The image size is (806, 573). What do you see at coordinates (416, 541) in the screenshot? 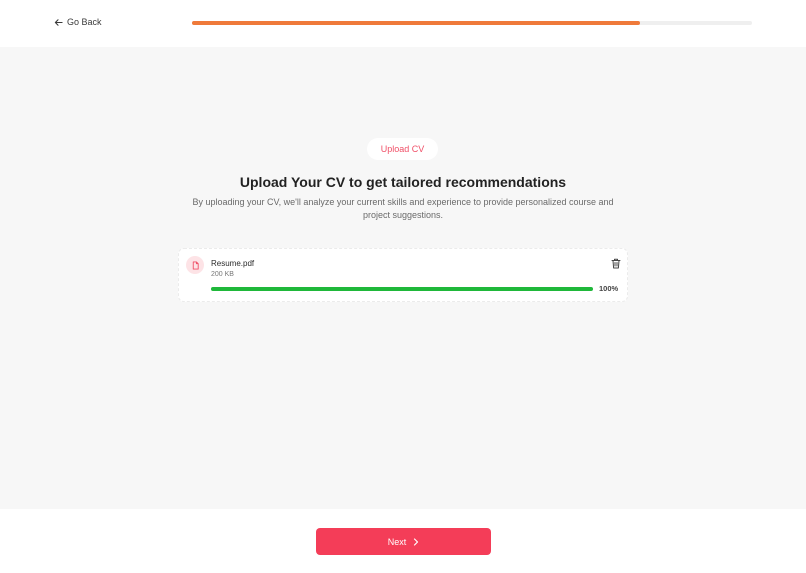
I see `chevron-right-icon` at bounding box center [416, 541].